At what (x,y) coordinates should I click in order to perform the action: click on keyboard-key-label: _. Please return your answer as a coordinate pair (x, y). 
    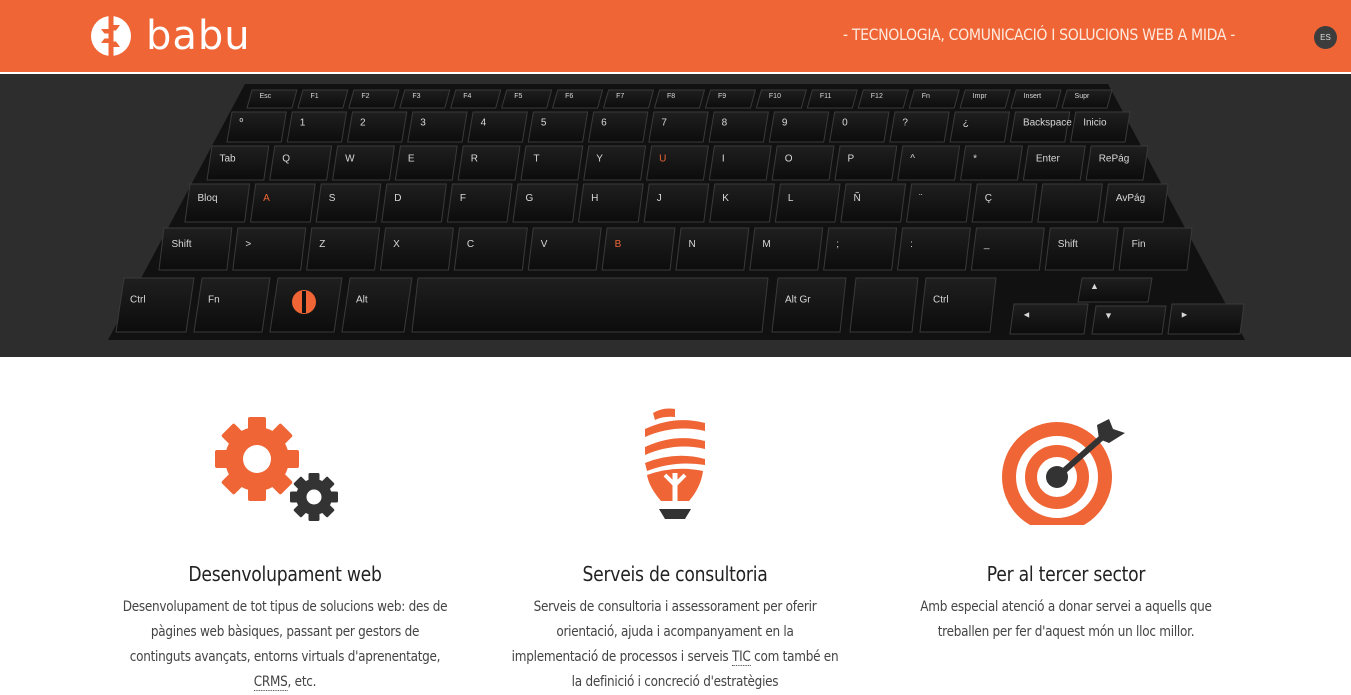
    Looking at the image, I should click on (986, 244).